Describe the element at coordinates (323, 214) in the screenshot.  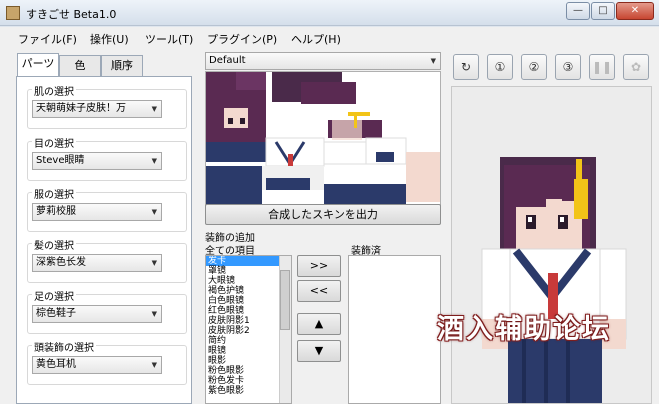
I see `export-skin-button: 合成したスキンを出力` at that location.